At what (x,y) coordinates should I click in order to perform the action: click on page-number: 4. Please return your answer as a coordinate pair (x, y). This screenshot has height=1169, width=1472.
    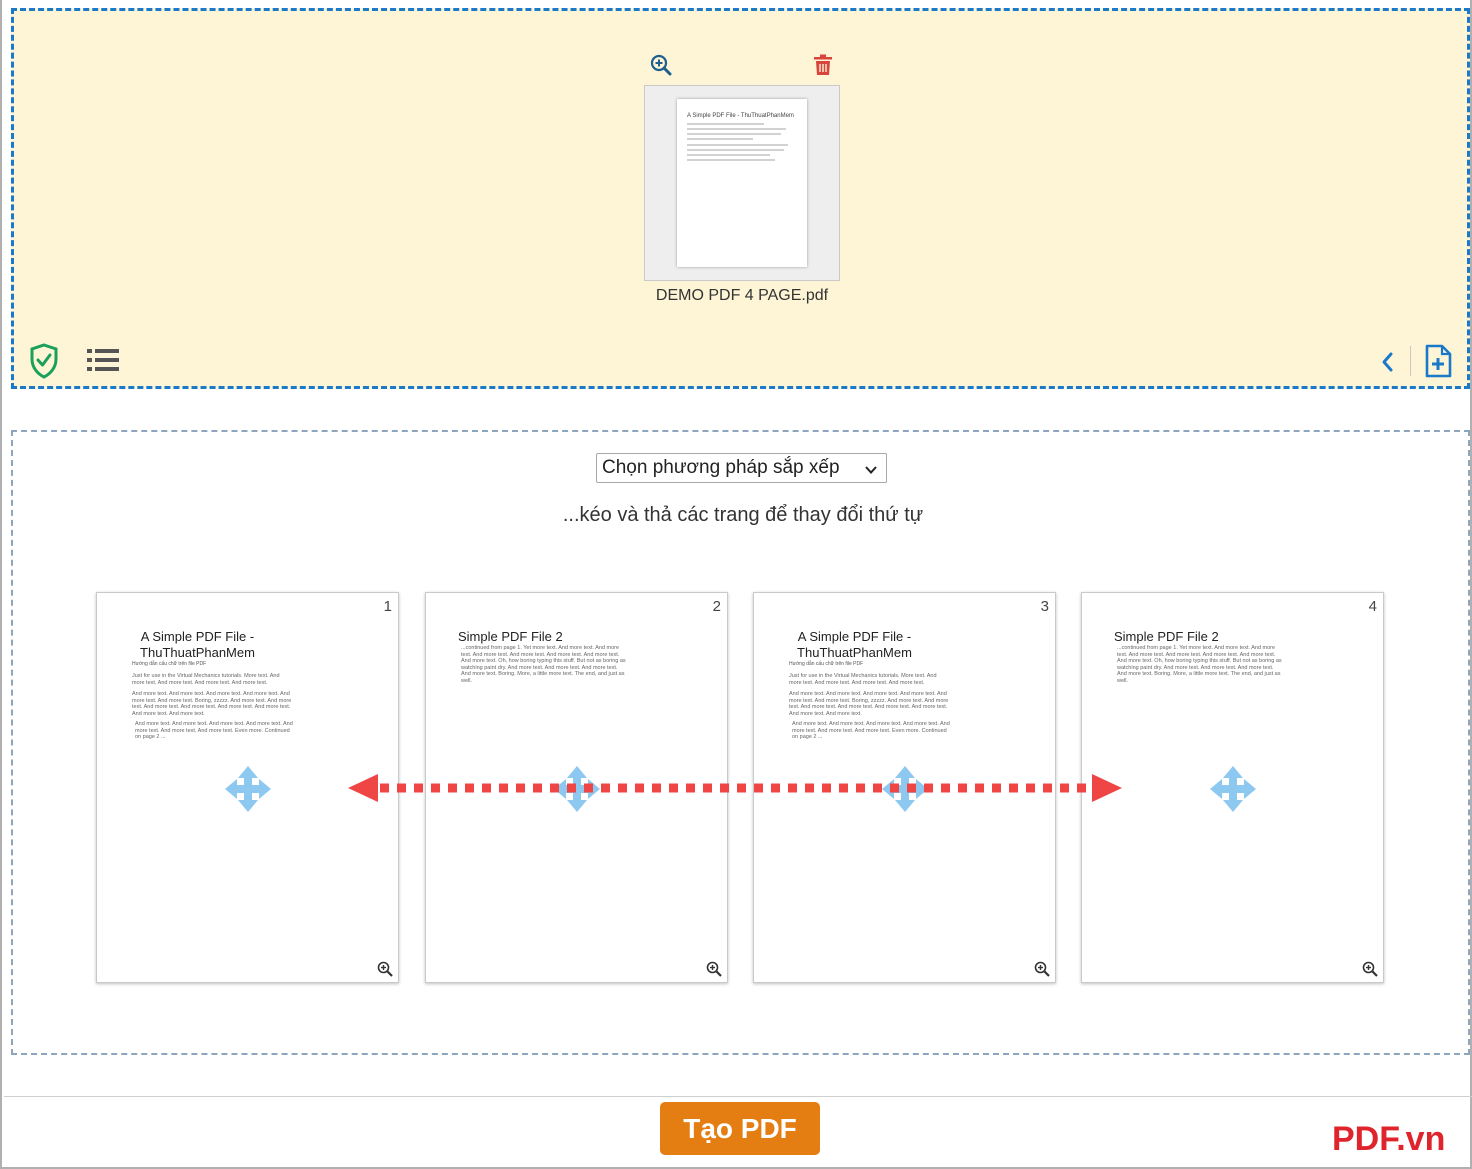
    Looking at the image, I should click on (1372, 606).